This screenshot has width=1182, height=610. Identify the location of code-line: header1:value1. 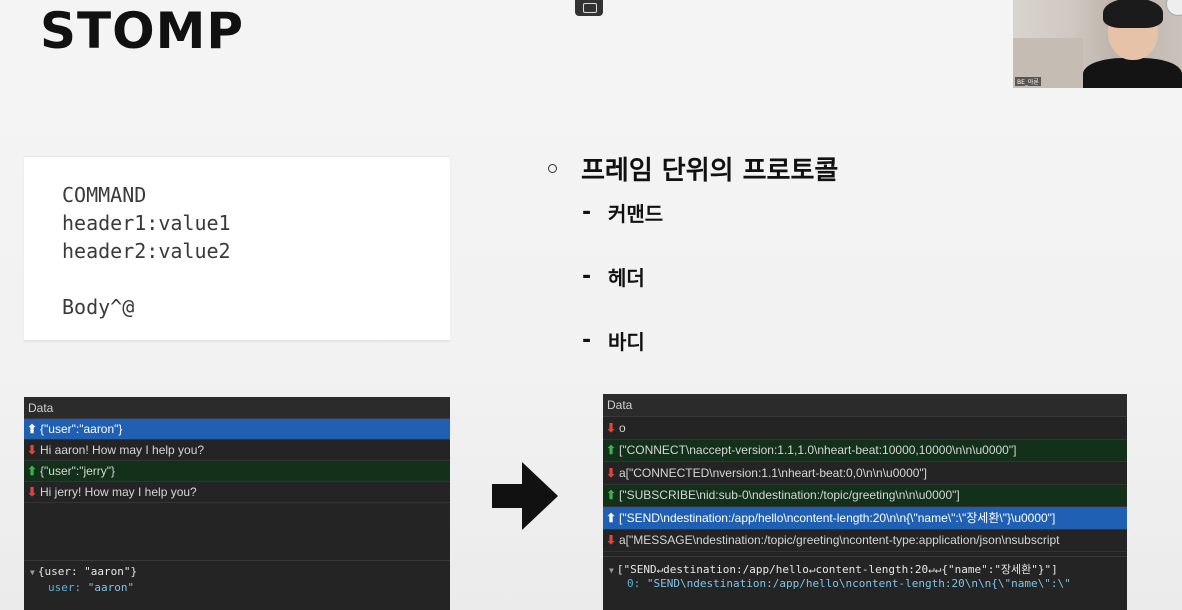
(146, 223).